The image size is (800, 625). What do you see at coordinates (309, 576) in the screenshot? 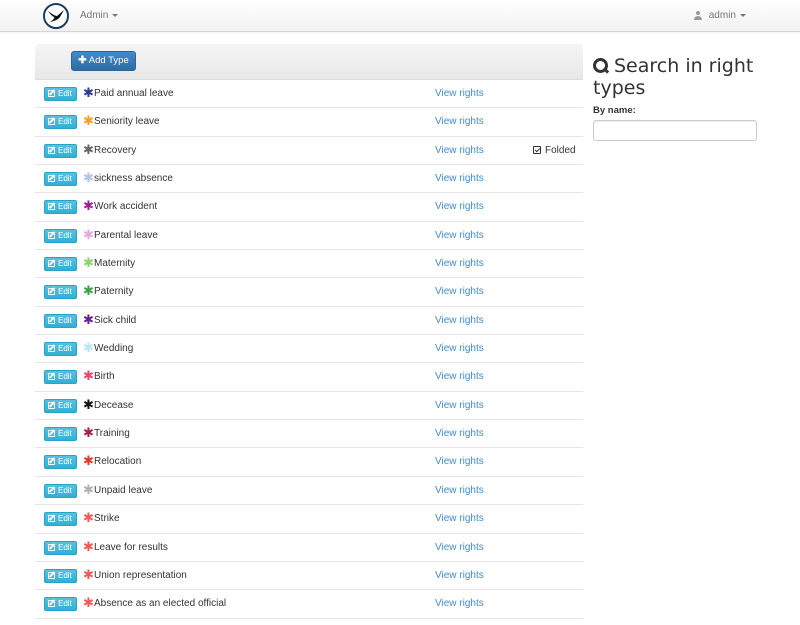
I see `right-type-row: Edit ✱ Union representation View rights` at bounding box center [309, 576].